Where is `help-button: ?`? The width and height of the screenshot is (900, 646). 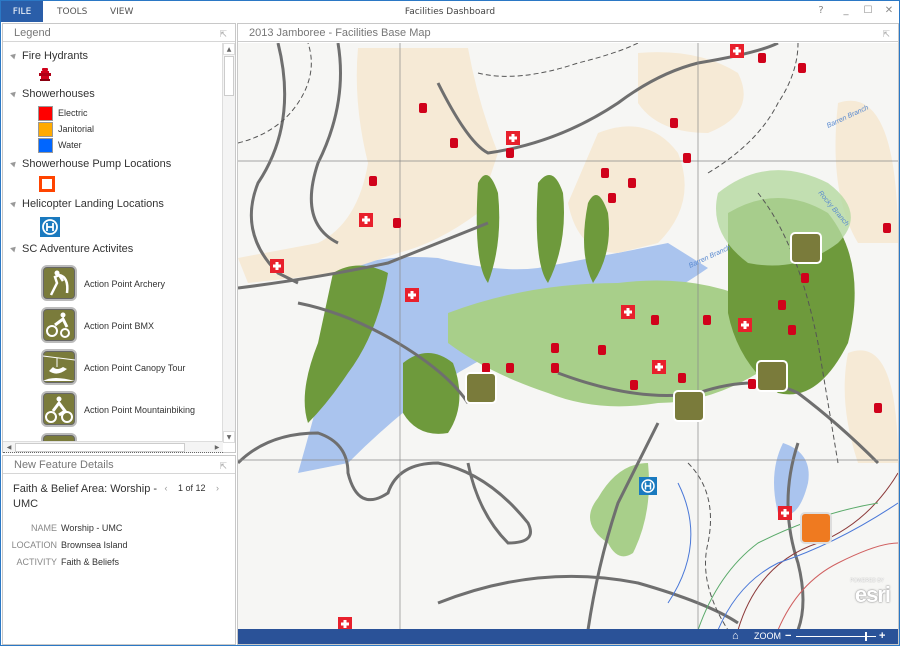 help-button: ? is located at coordinates (821, 11).